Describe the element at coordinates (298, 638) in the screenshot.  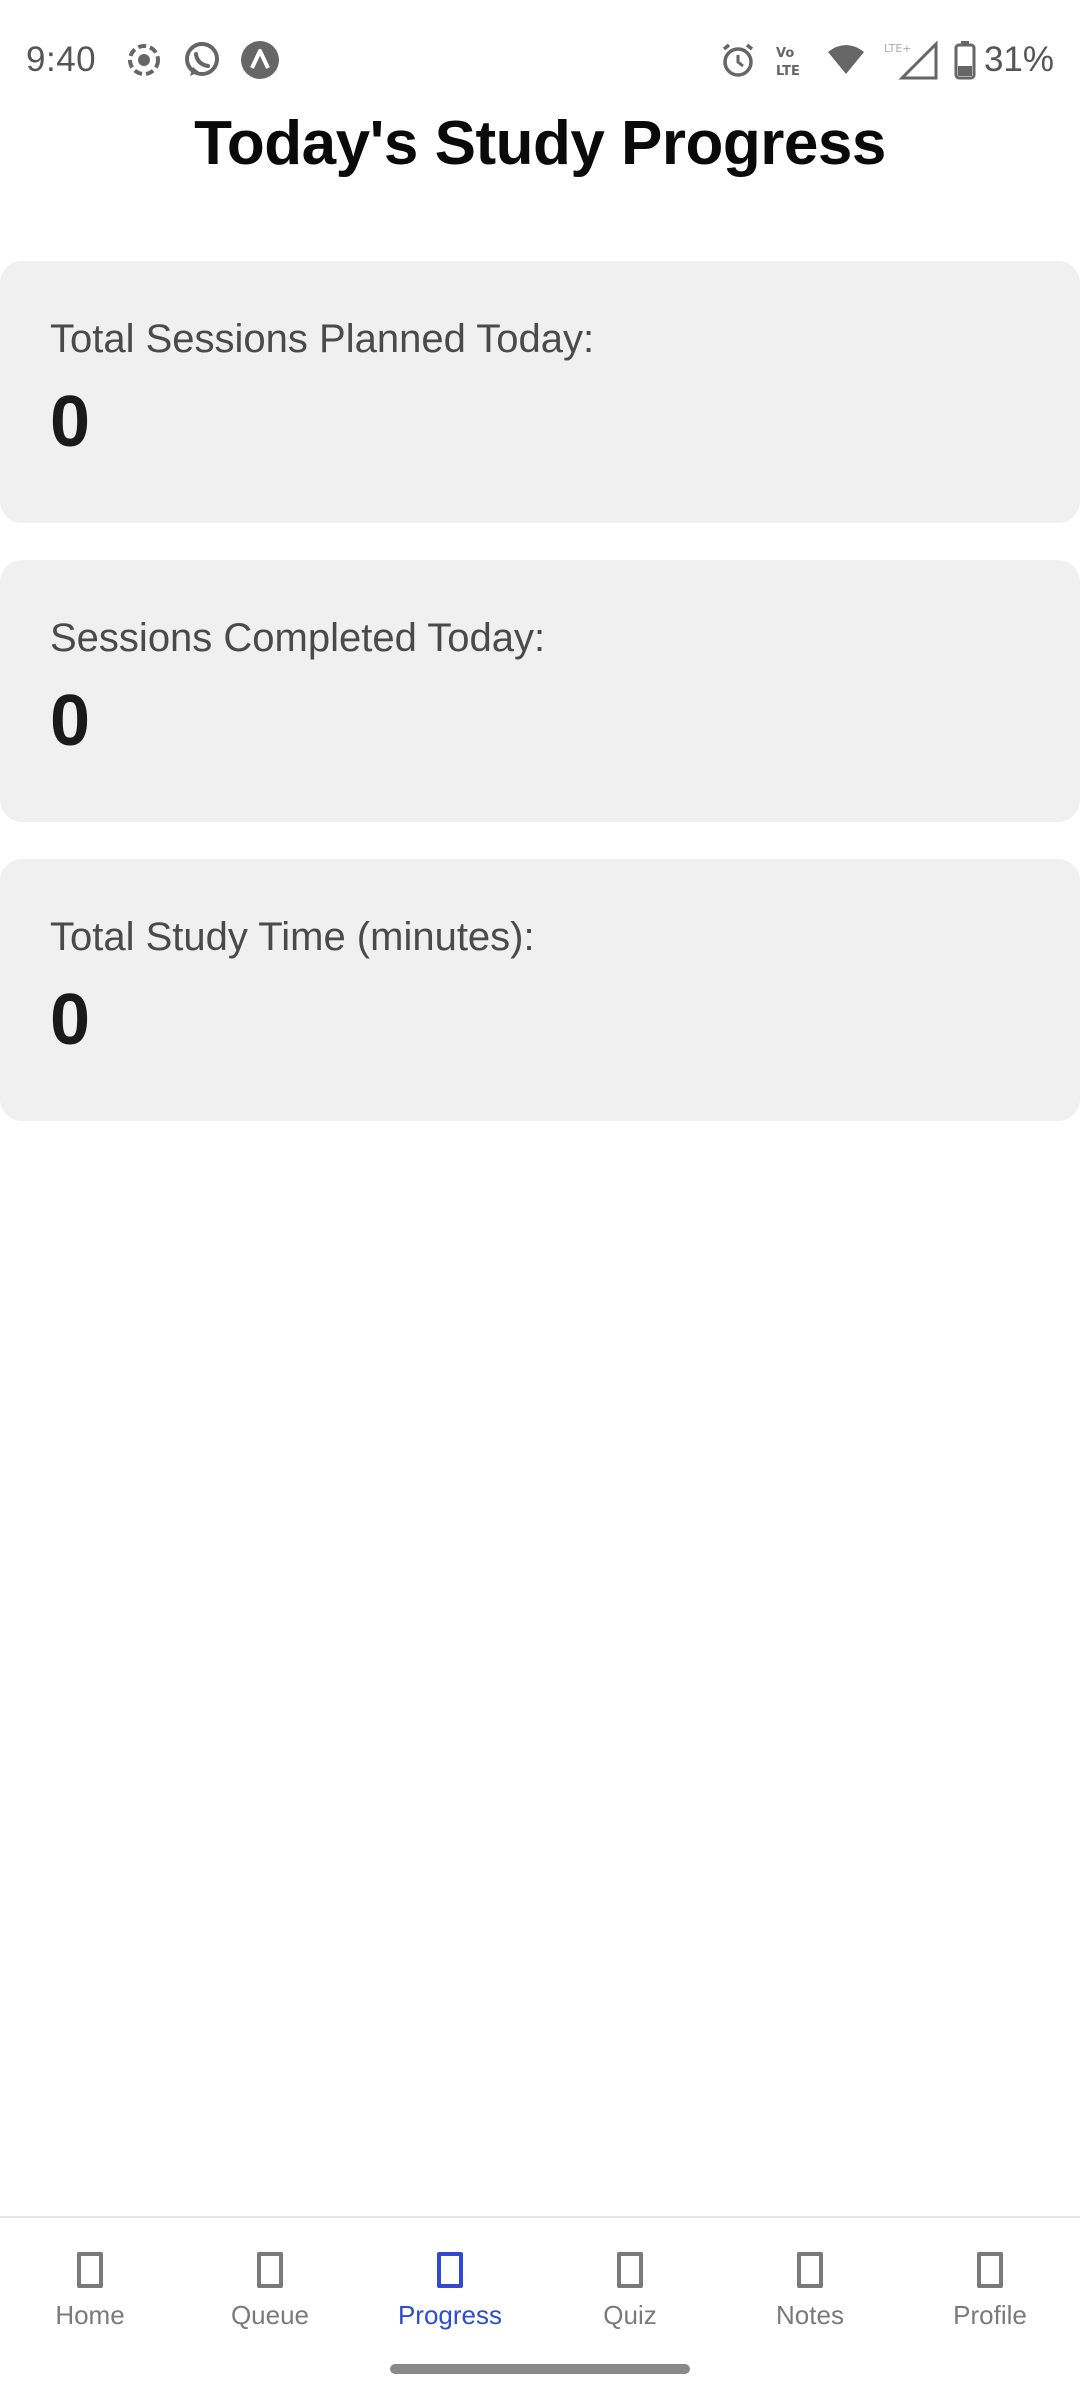
I see `sessions-completed-label: Sessions Completed Today:` at that location.